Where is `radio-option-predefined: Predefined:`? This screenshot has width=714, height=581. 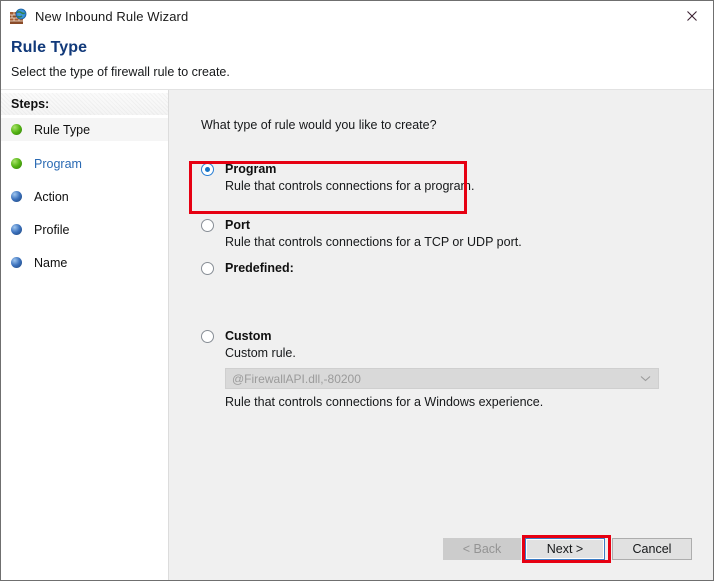 radio-option-predefined: Predefined: is located at coordinates (247, 268).